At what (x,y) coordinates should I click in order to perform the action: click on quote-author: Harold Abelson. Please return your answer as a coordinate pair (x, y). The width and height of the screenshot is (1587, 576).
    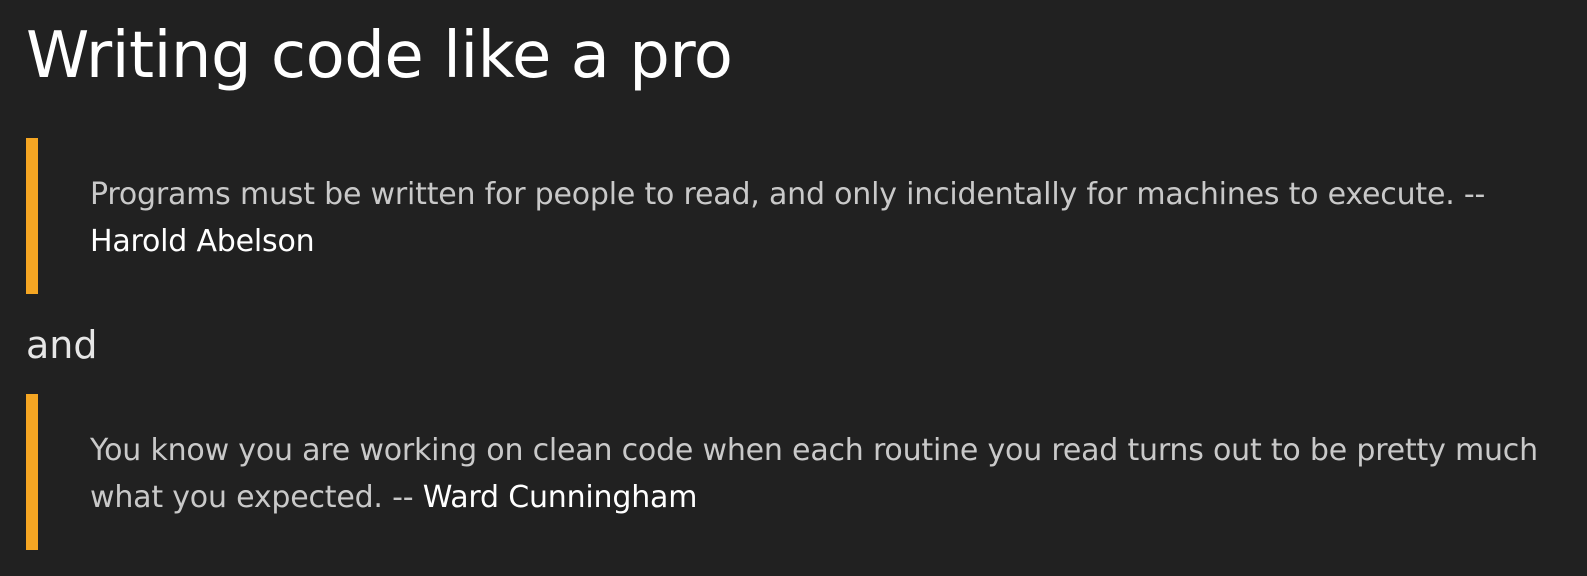
    Looking at the image, I should click on (202, 241).